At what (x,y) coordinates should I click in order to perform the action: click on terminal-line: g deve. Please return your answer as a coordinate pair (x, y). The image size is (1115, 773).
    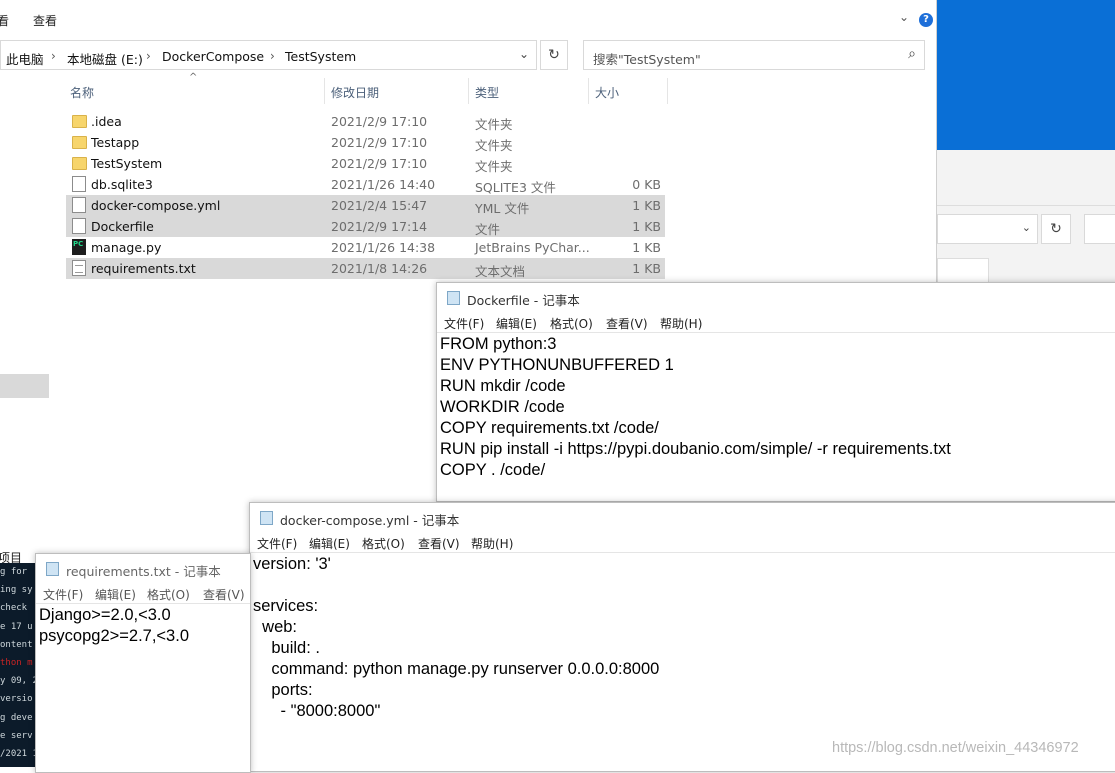
    Looking at the image, I should click on (16, 717).